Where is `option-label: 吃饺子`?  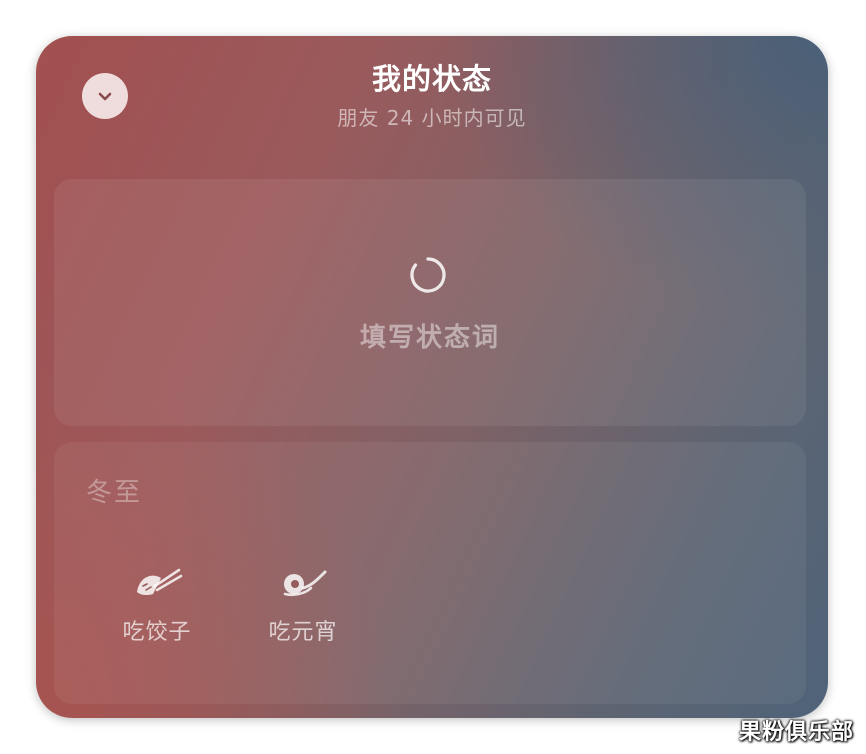 option-label: 吃饺子 is located at coordinates (157, 632).